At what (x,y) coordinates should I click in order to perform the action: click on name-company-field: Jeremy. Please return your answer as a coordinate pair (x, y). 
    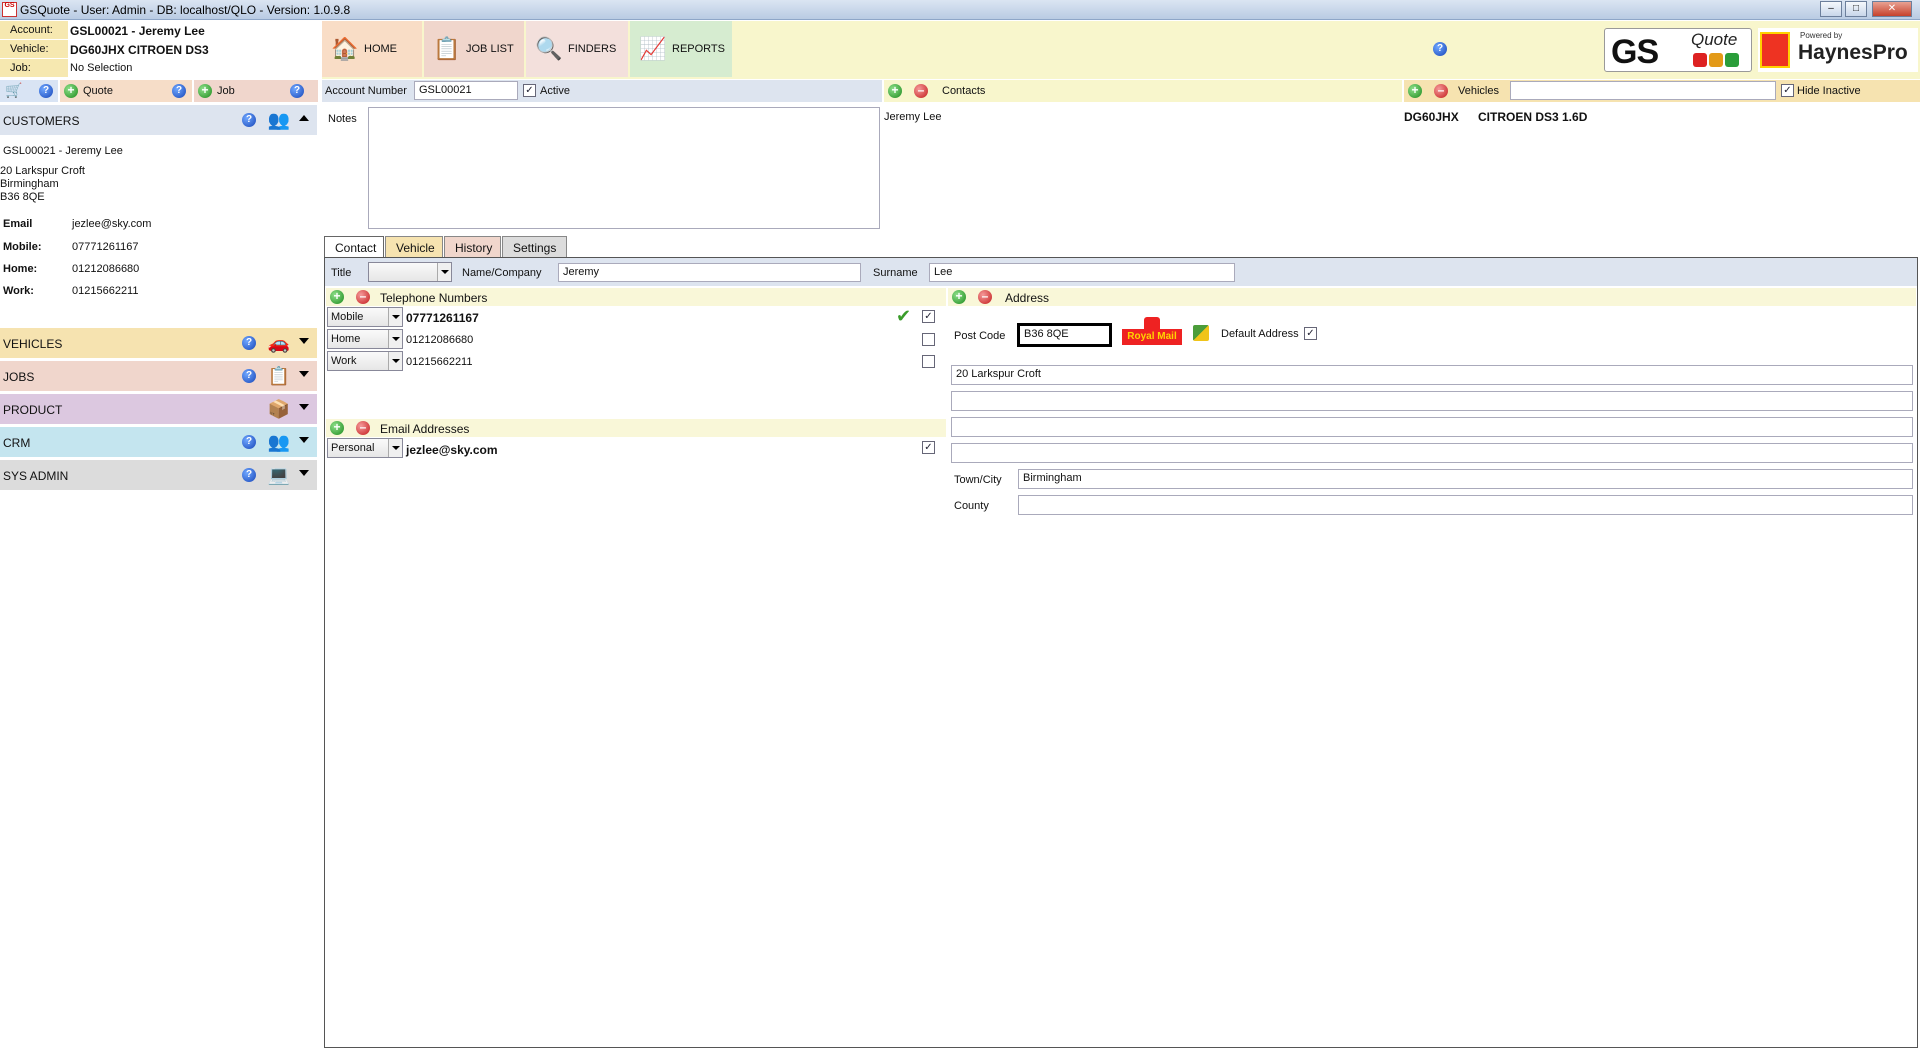
    Looking at the image, I should click on (709, 272).